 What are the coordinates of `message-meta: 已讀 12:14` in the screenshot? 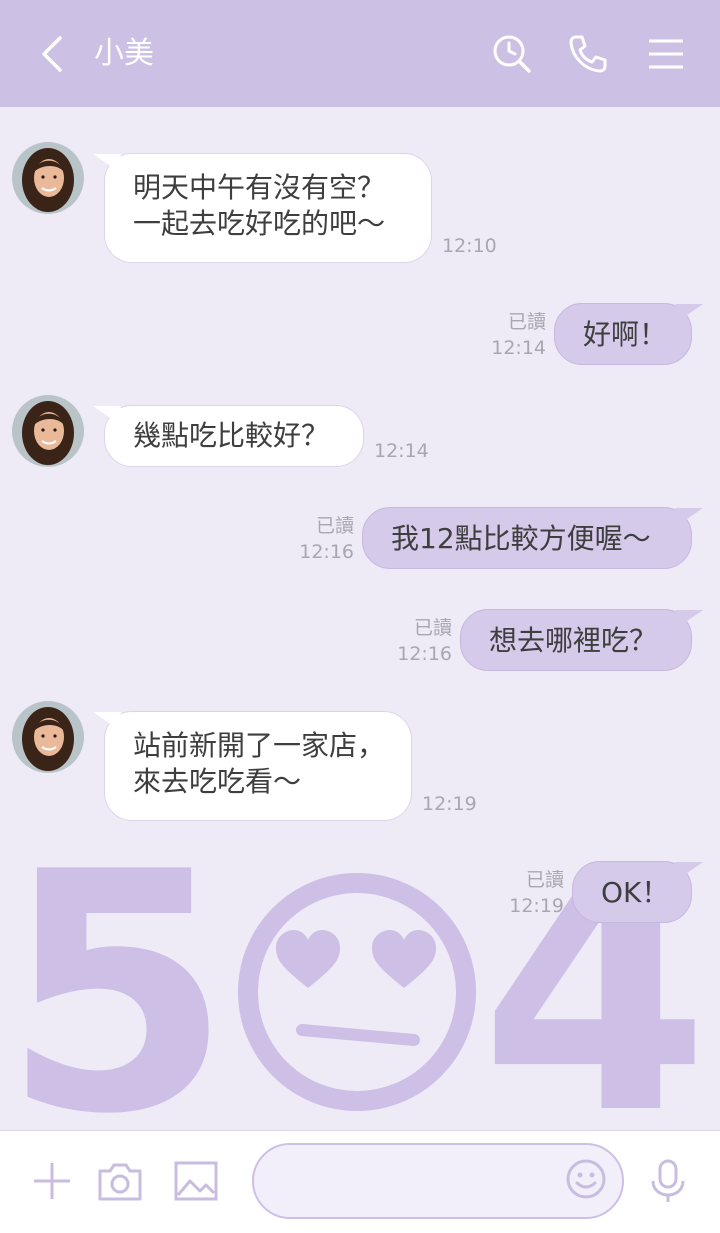 It's located at (516, 335).